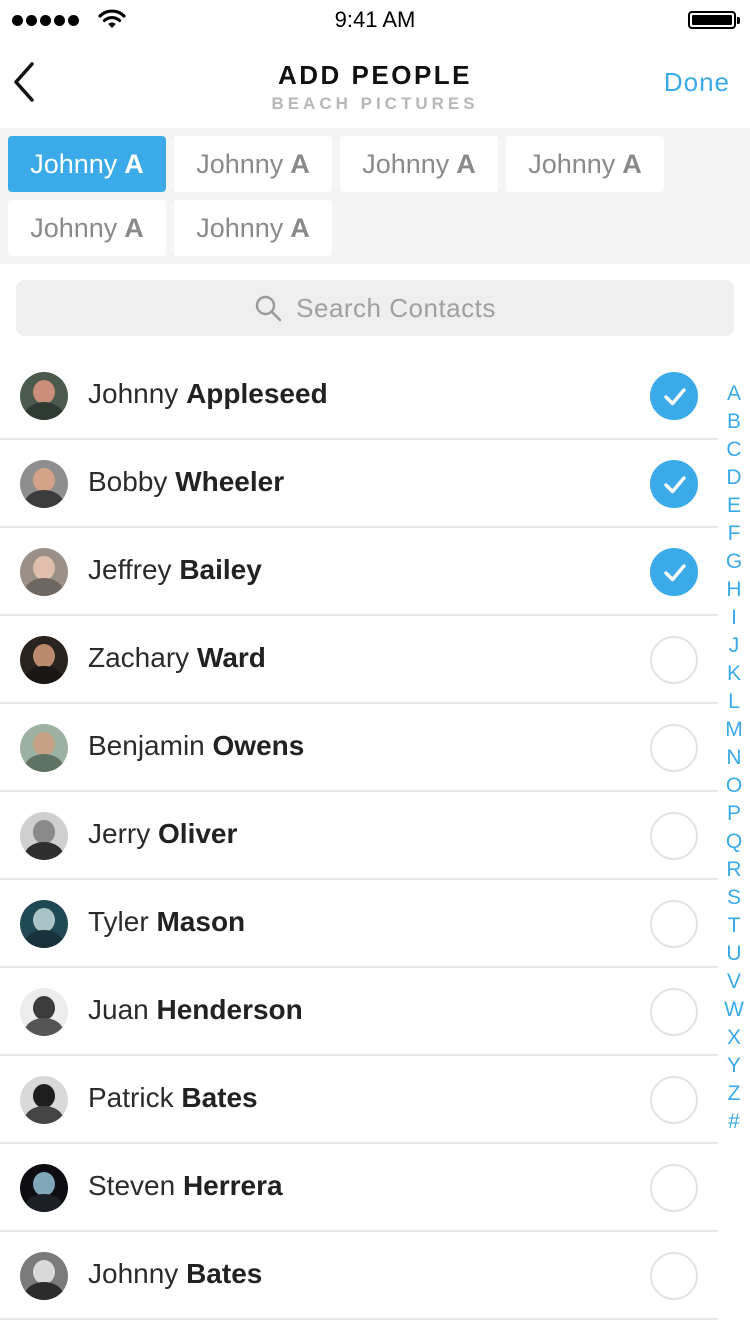 The width and height of the screenshot is (750, 1334). What do you see at coordinates (396, 307) in the screenshot?
I see `search-placeholder: Search Contacts` at bounding box center [396, 307].